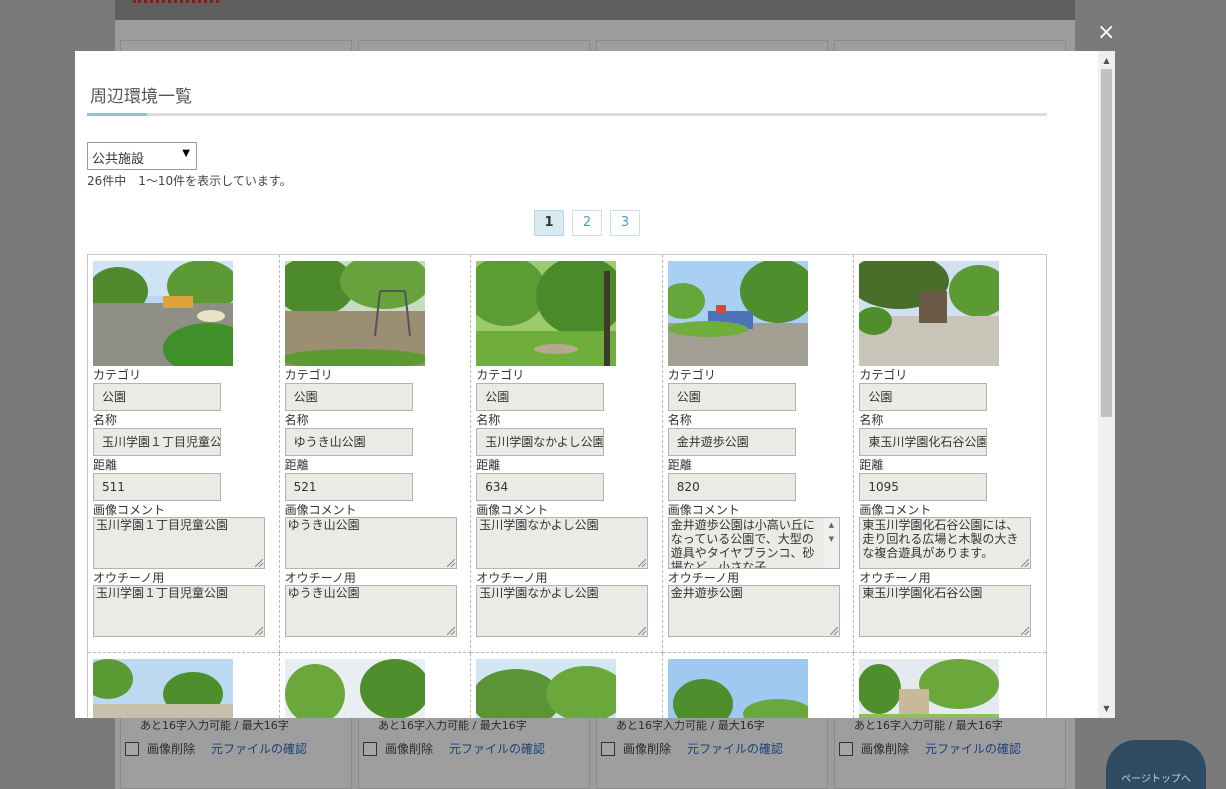 This screenshot has width=1226, height=789. What do you see at coordinates (157, 487) in the screenshot?
I see `distance-field: 511` at bounding box center [157, 487].